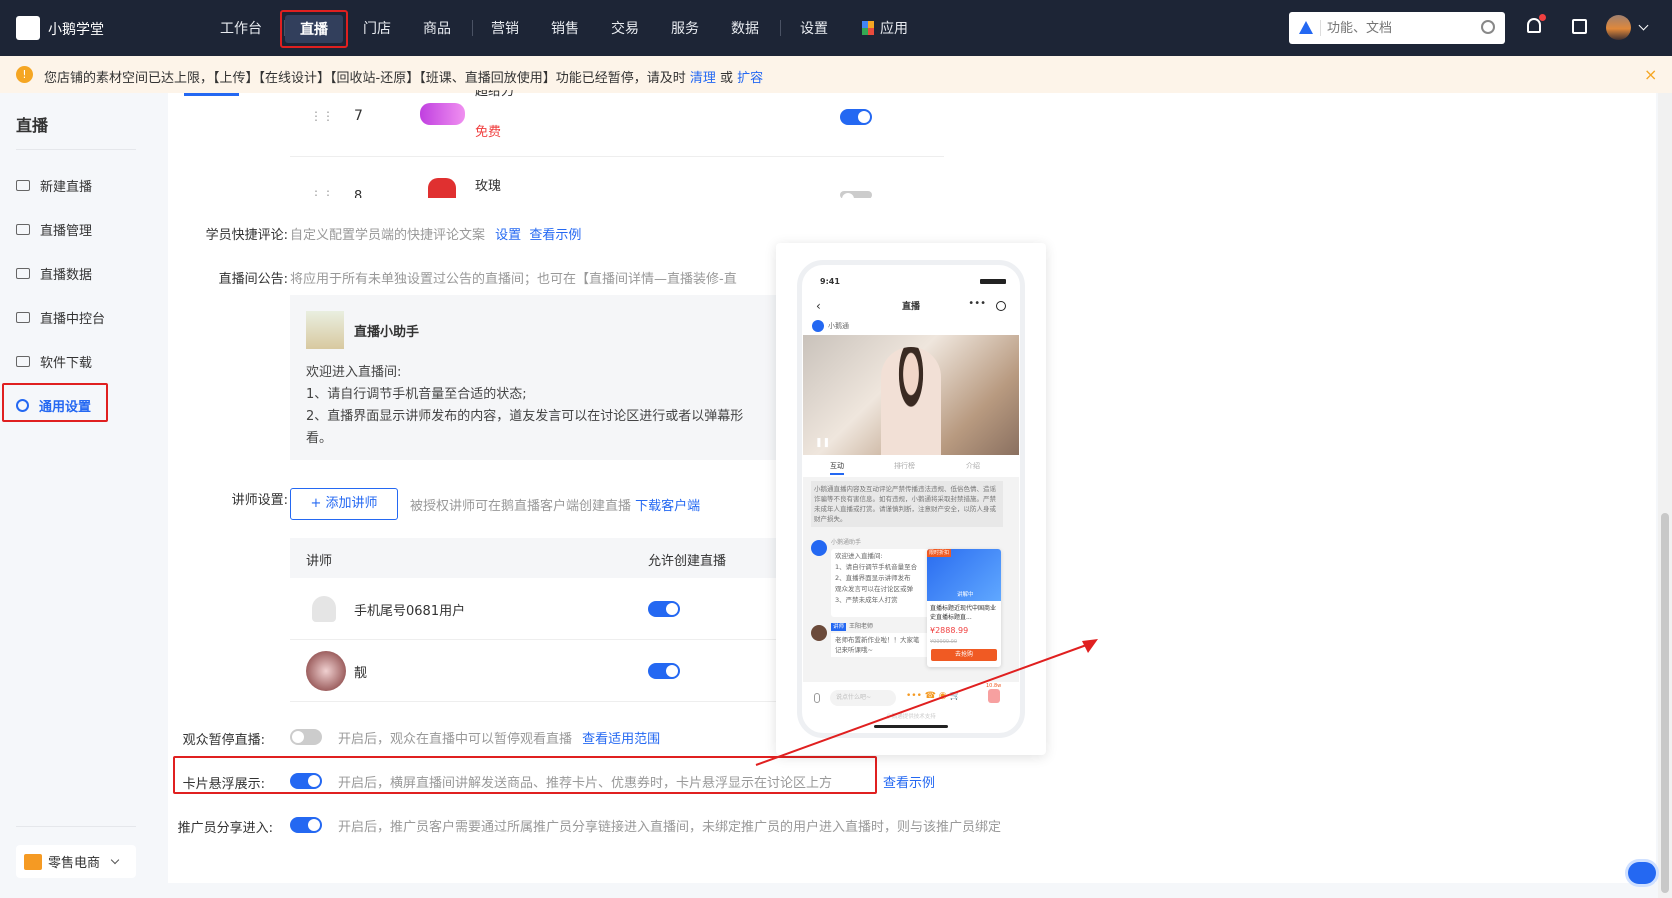 This screenshot has width=1672, height=898. I want to click on nav-store: 门店, so click(377, 28).